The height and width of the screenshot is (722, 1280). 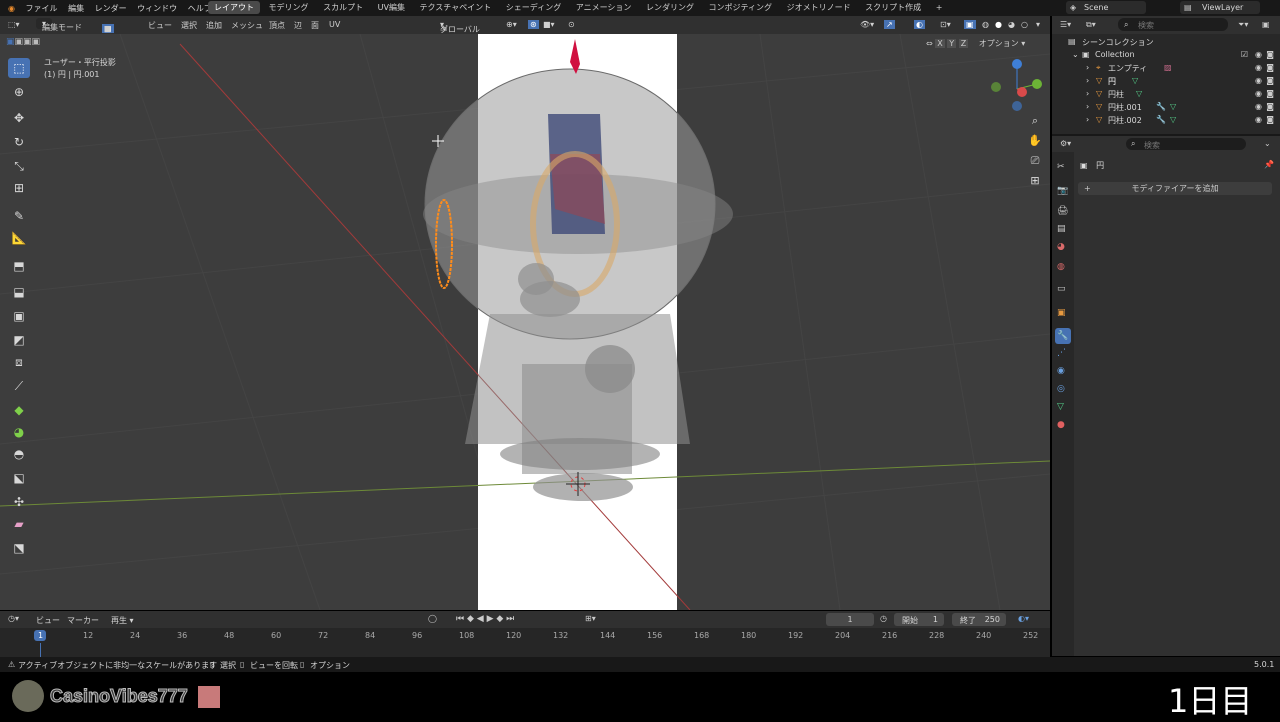 What do you see at coordinates (19, 238) in the screenshot?
I see `measure-tool-icon: 📐` at bounding box center [19, 238].